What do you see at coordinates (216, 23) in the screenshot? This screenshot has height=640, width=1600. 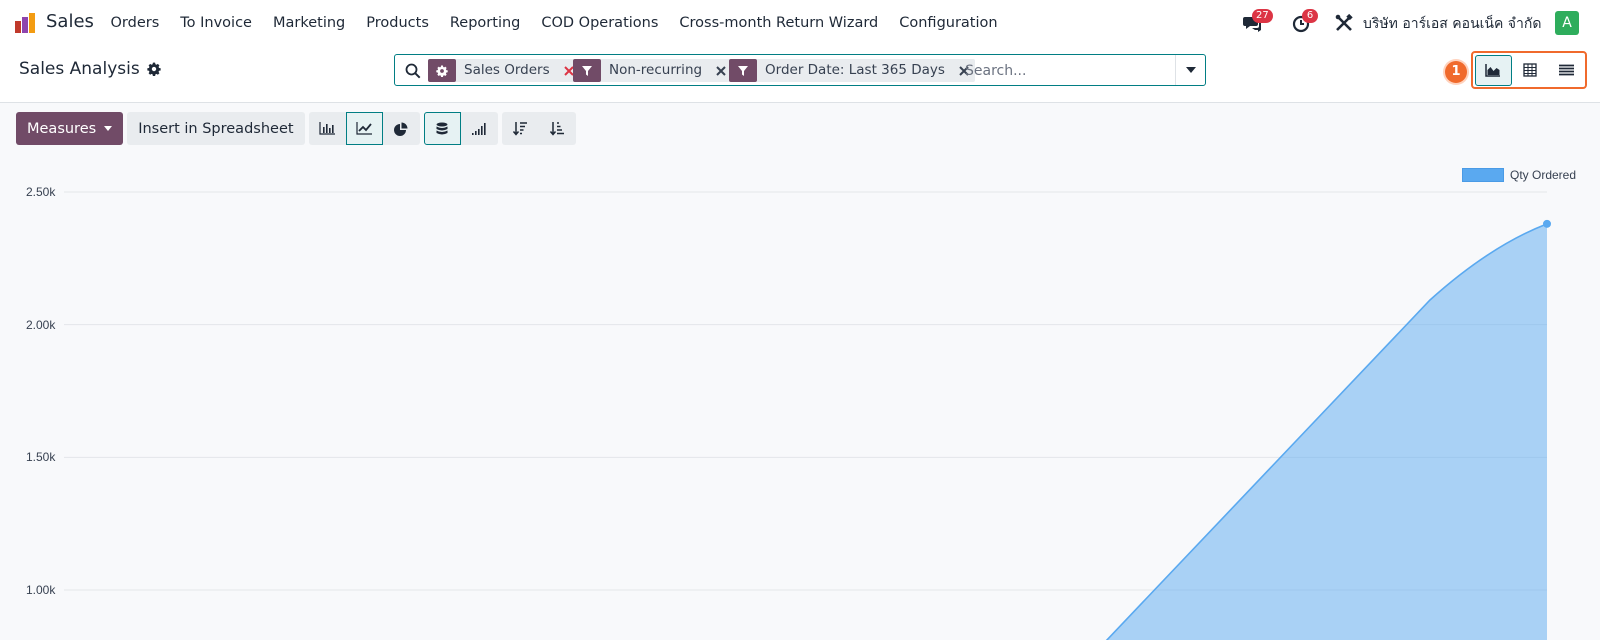 I see `menu-to-invoice: To Invoice` at bounding box center [216, 23].